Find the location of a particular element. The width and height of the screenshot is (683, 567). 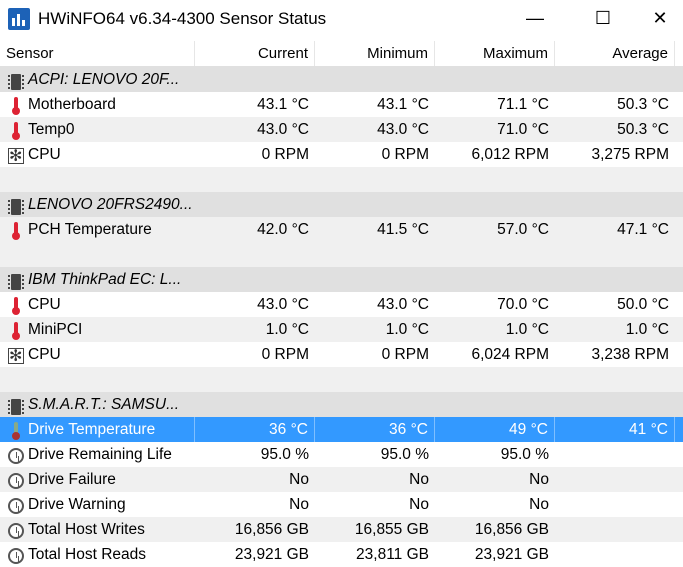

sensor-name: MiniPCI is located at coordinates (55, 329).